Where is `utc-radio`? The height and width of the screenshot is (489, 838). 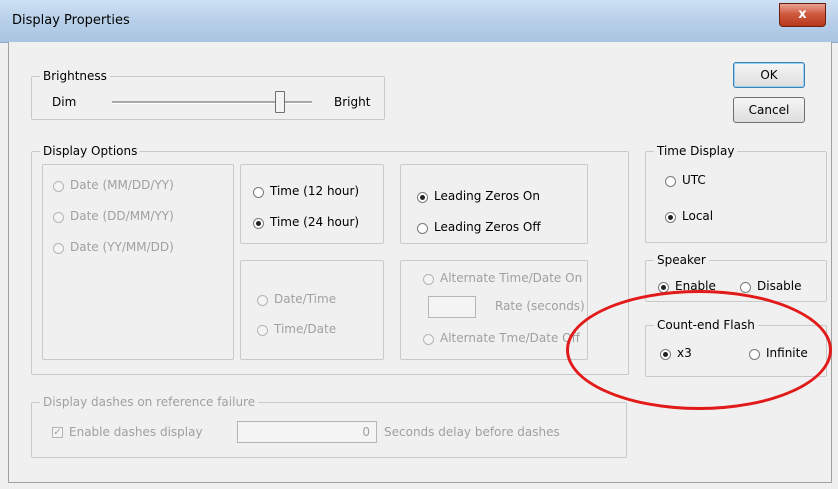 utc-radio is located at coordinates (670, 181).